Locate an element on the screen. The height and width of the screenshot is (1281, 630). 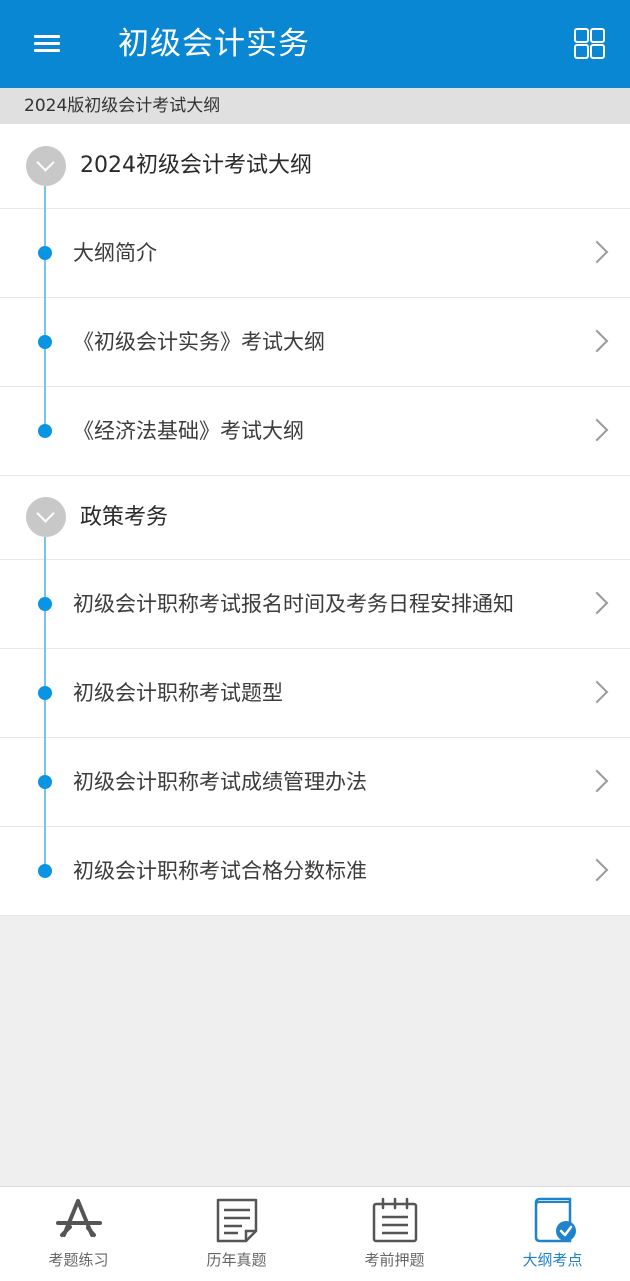
list-item: 初级会计职称考试题型 is located at coordinates (315, 693).